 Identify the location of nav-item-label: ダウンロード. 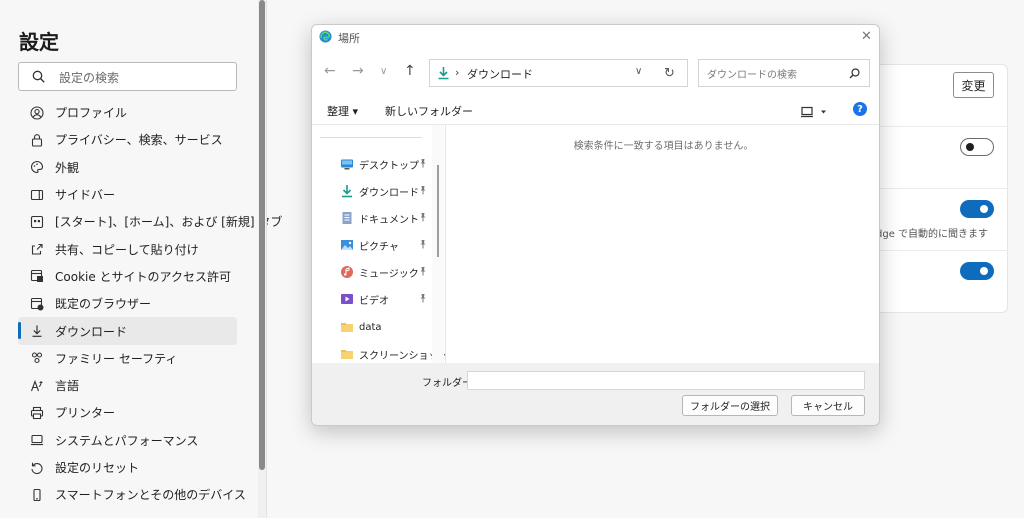
(91, 331).